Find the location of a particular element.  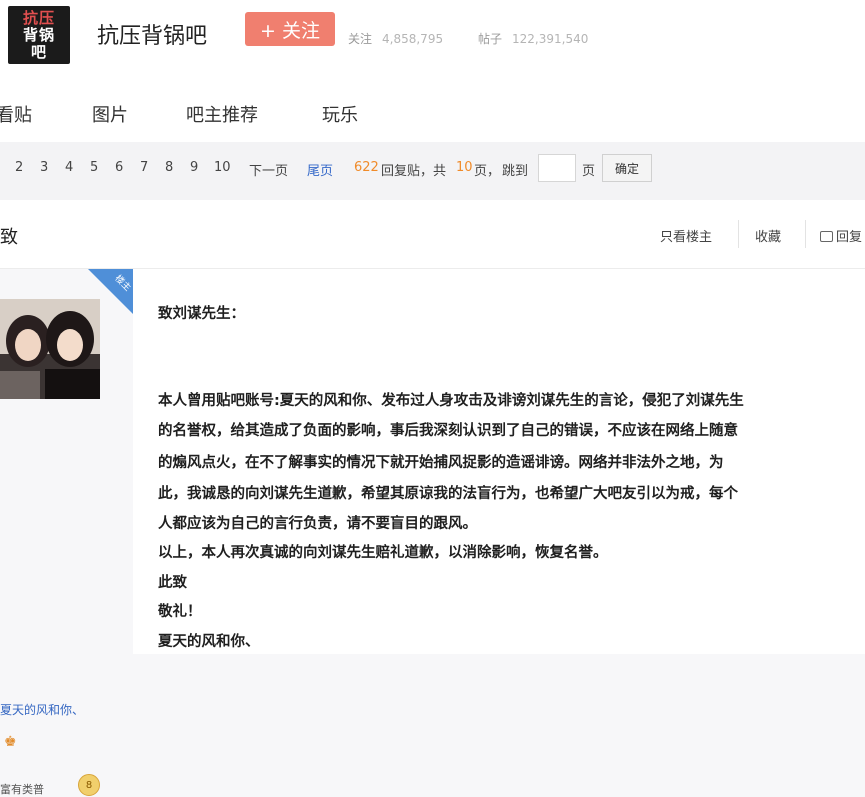

reply-count-label: 回复贴，共 is located at coordinates (414, 171).